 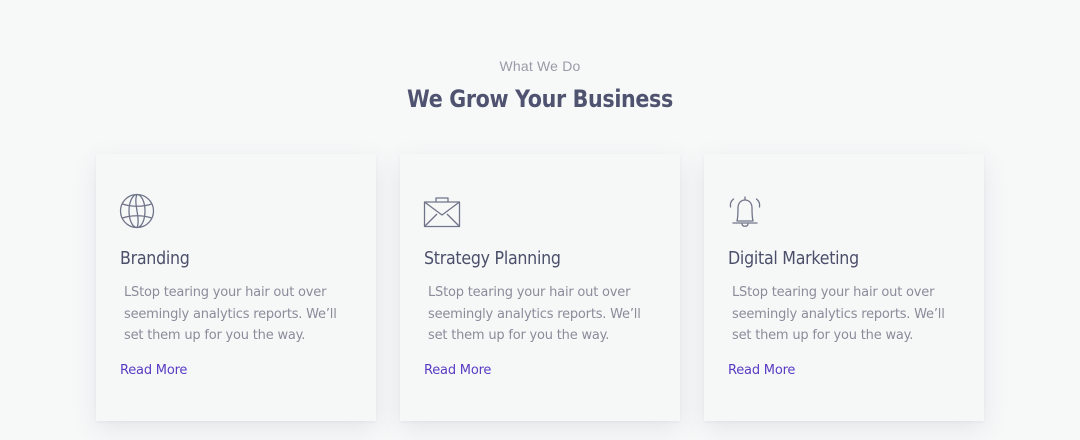 What do you see at coordinates (442, 212) in the screenshot?
I see `briefcase-icon` at bounding box center [442, 212].